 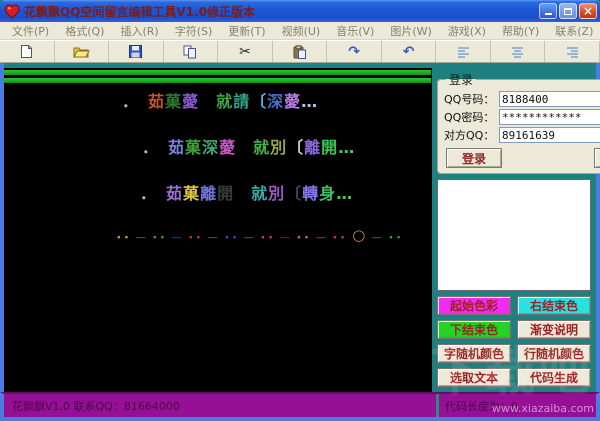 I want to click on target-qq-row: 对方QQ：, so click(x=522, y=135).